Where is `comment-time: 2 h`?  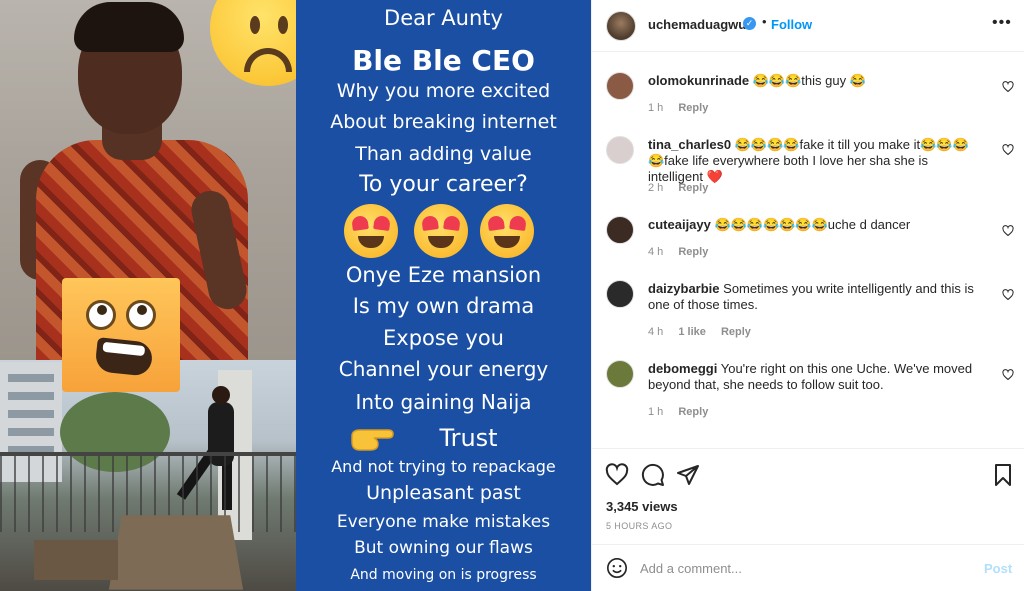
comment-time: 2 h is located at coordinates (655, 188).